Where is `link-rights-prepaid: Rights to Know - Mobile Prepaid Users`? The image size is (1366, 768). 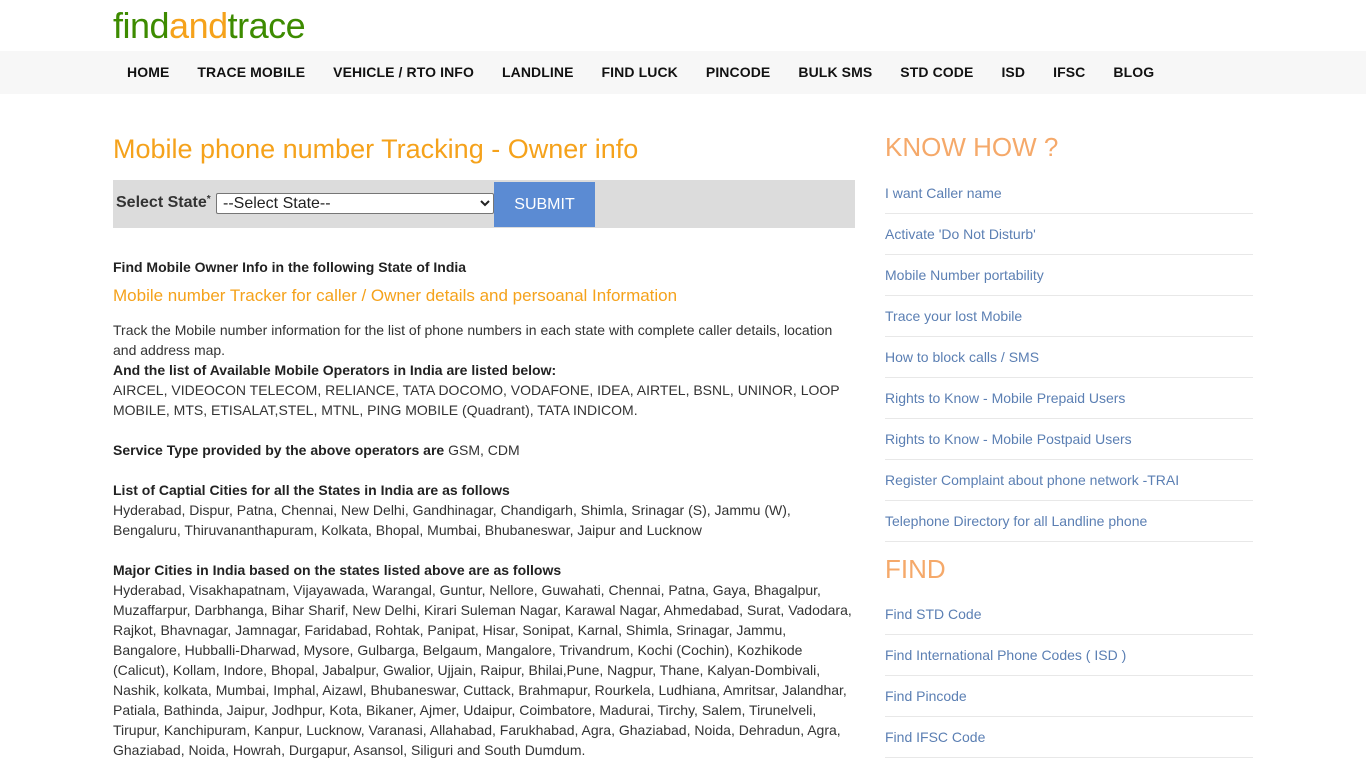 link-rights-prepaid: Rights to Know - Mobile Prepaid Users is located at coordinates (1005, 398).